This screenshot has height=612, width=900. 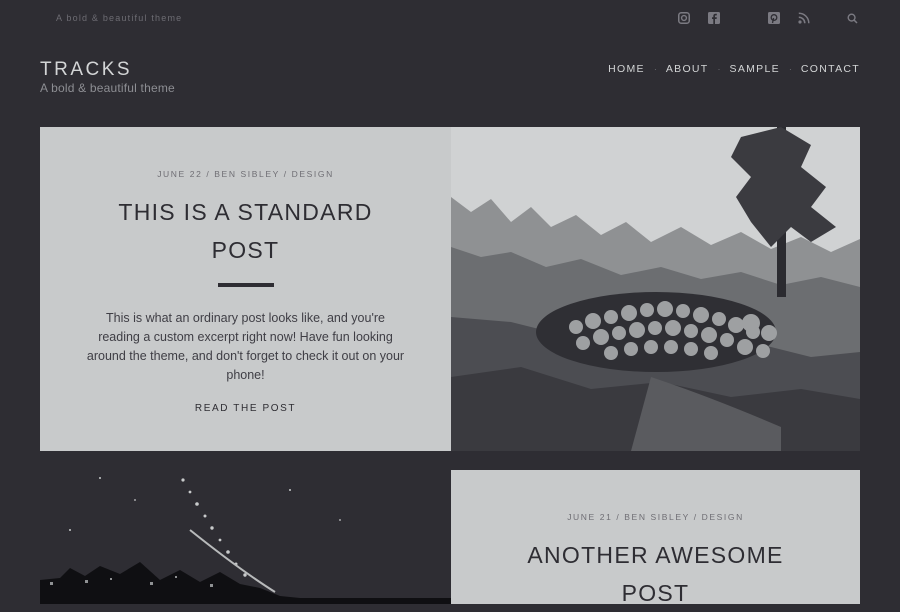 I want to click on facebook-icon, so click(x=714, y=18).